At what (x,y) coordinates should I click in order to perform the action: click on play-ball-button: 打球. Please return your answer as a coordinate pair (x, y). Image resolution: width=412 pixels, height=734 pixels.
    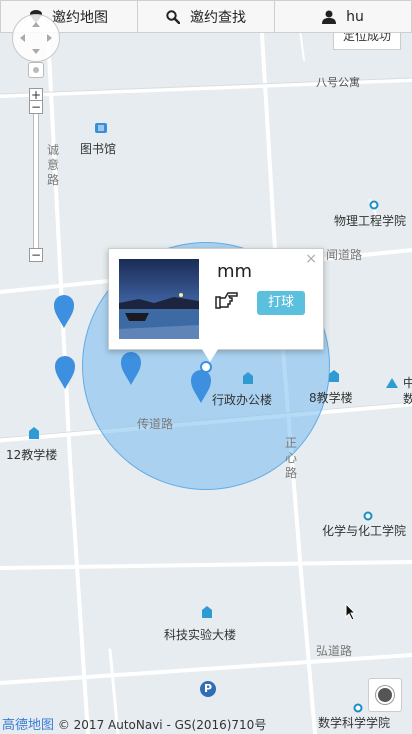
    Looking at the image, I should click on (281, 303).